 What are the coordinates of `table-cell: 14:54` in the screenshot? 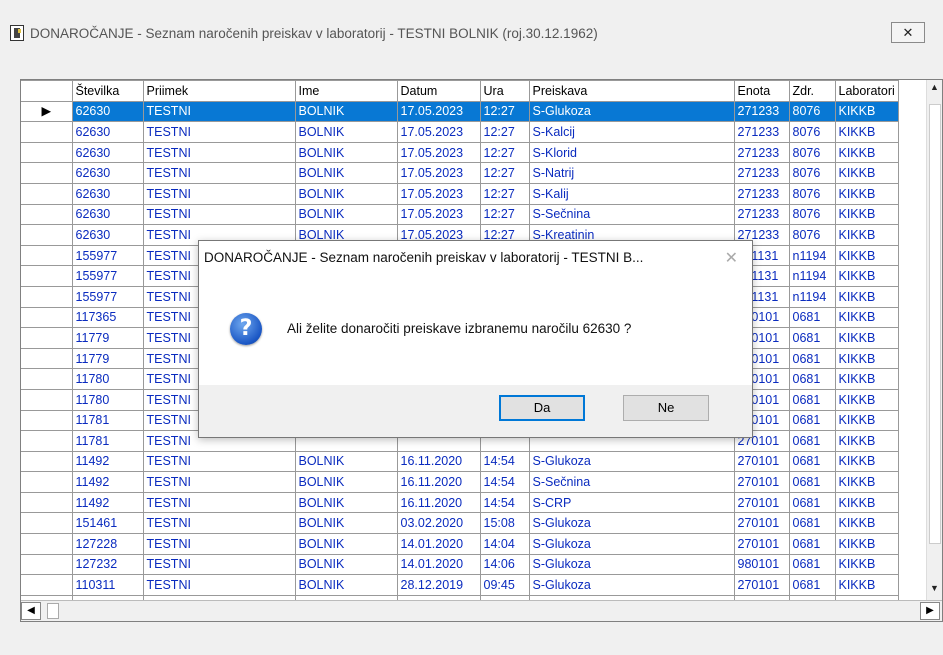 It's located at (504, 482).